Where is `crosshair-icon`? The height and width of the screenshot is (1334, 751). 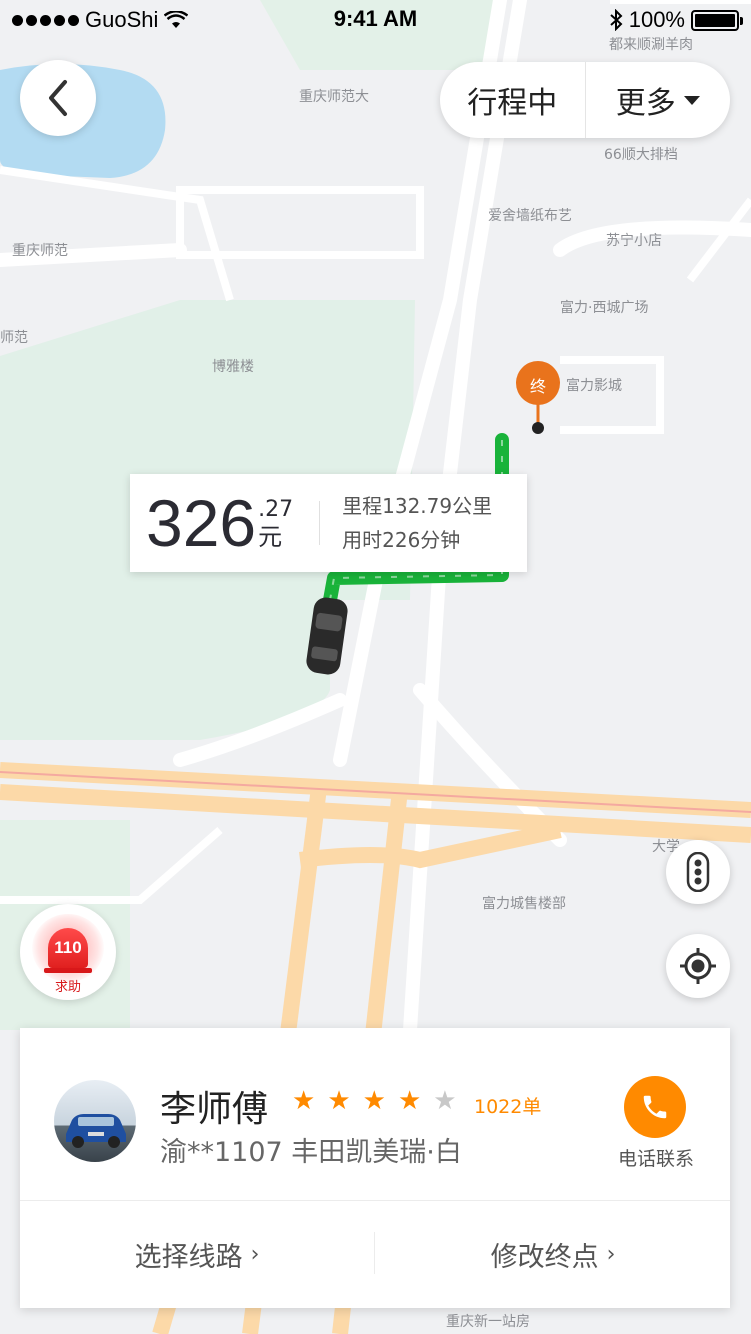 crosshair-icon is located at coordinates (698, 966).